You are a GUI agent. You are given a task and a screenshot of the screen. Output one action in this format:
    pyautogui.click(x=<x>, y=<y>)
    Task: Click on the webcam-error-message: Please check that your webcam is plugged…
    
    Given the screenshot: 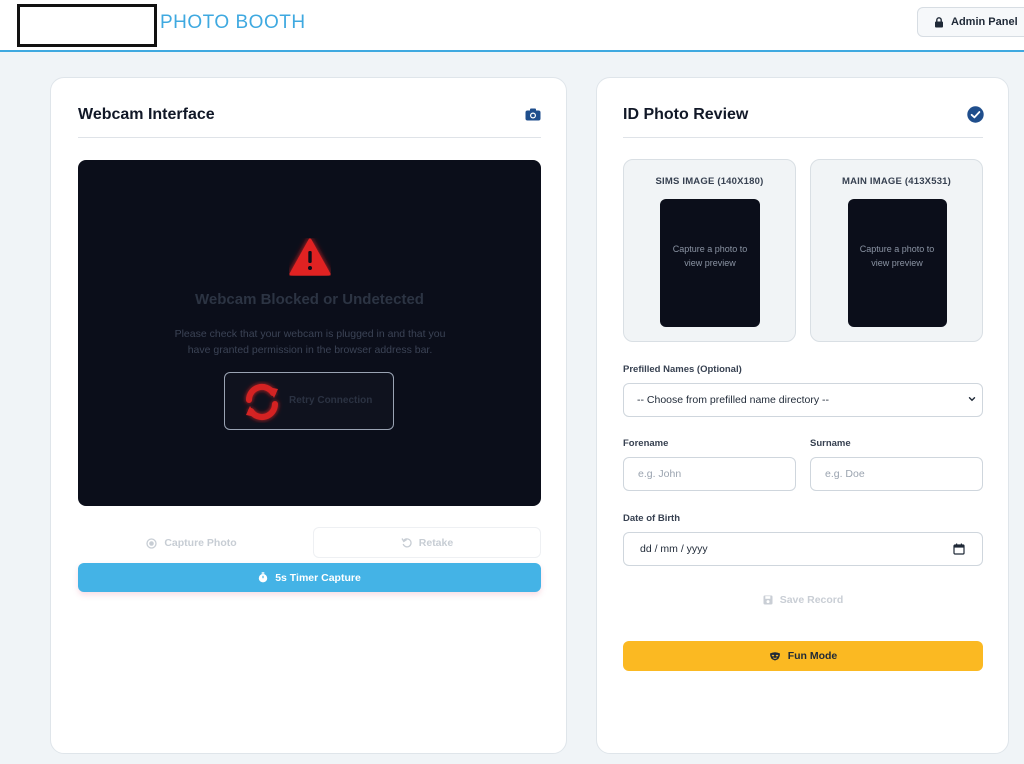 What is the action you would take?
    pyautogui.click(x=310, y=342)
    